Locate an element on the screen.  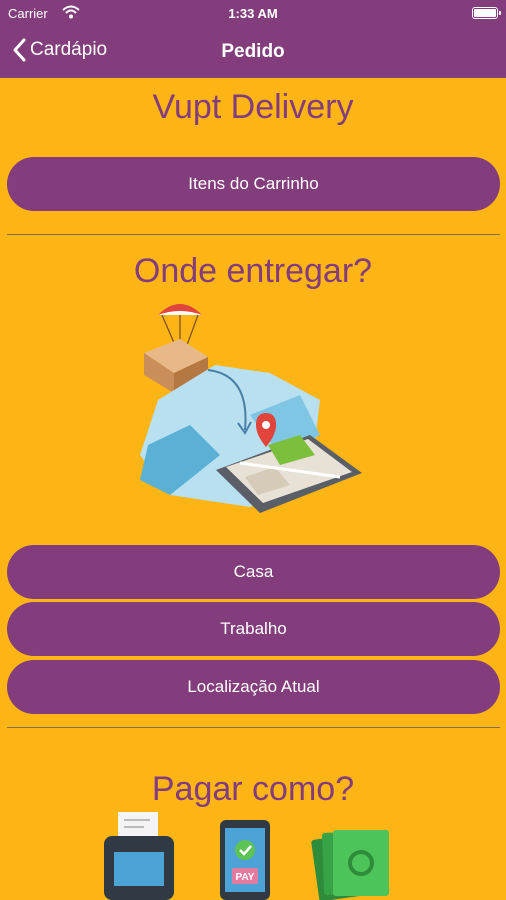
delivery-option-label: Casa is located at coordinates (253, 571).